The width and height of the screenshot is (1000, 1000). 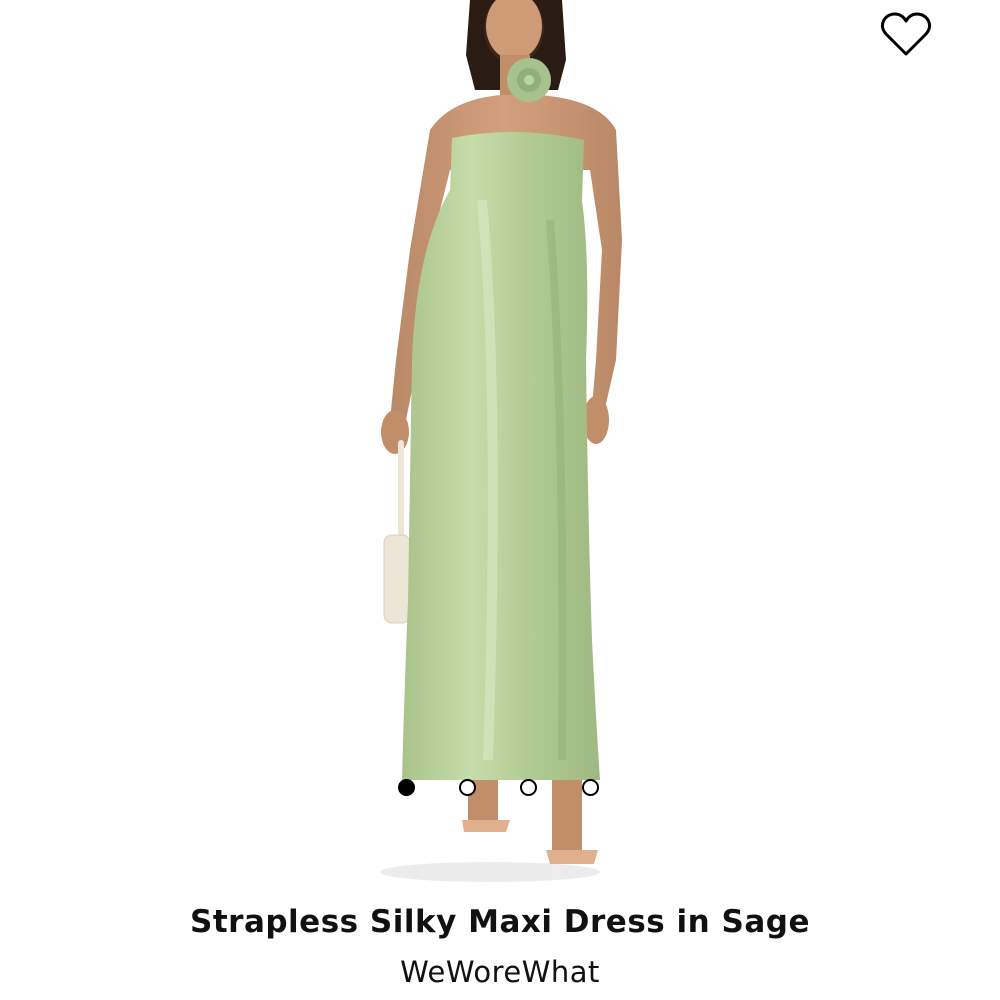 I want to click on wishlist-button, so click(x=906, y=35).